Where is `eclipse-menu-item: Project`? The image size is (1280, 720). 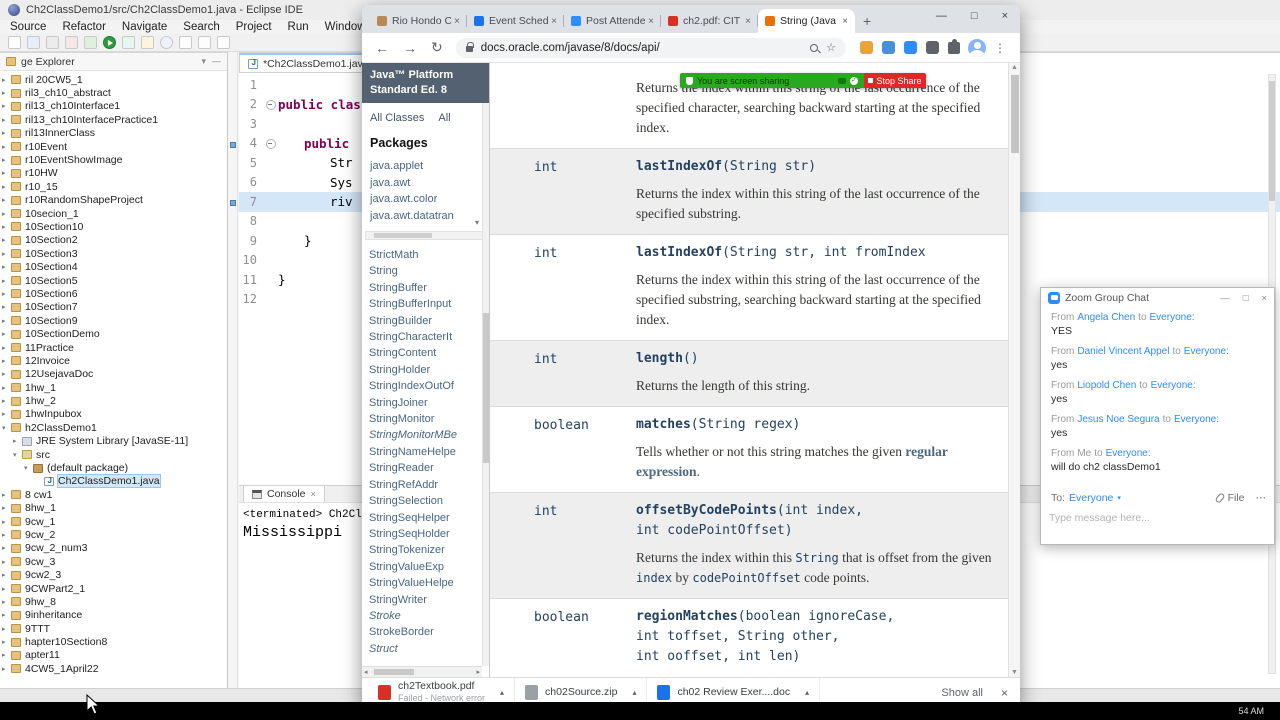
eclipse-menu-item: Project is located at coordinates (254, 27).